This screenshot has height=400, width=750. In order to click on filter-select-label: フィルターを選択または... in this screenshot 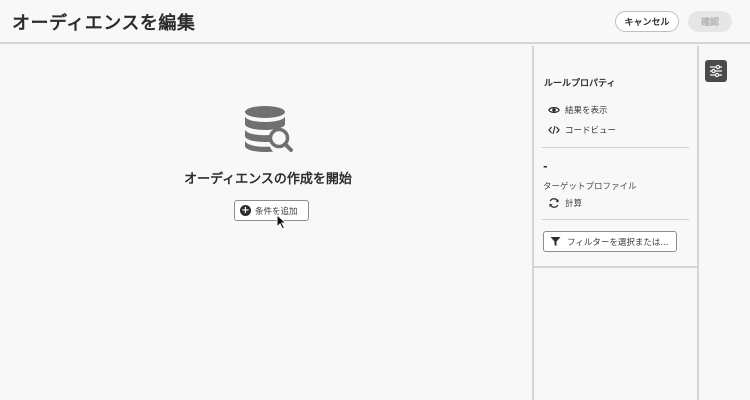, I will do `click(618, 242)`.